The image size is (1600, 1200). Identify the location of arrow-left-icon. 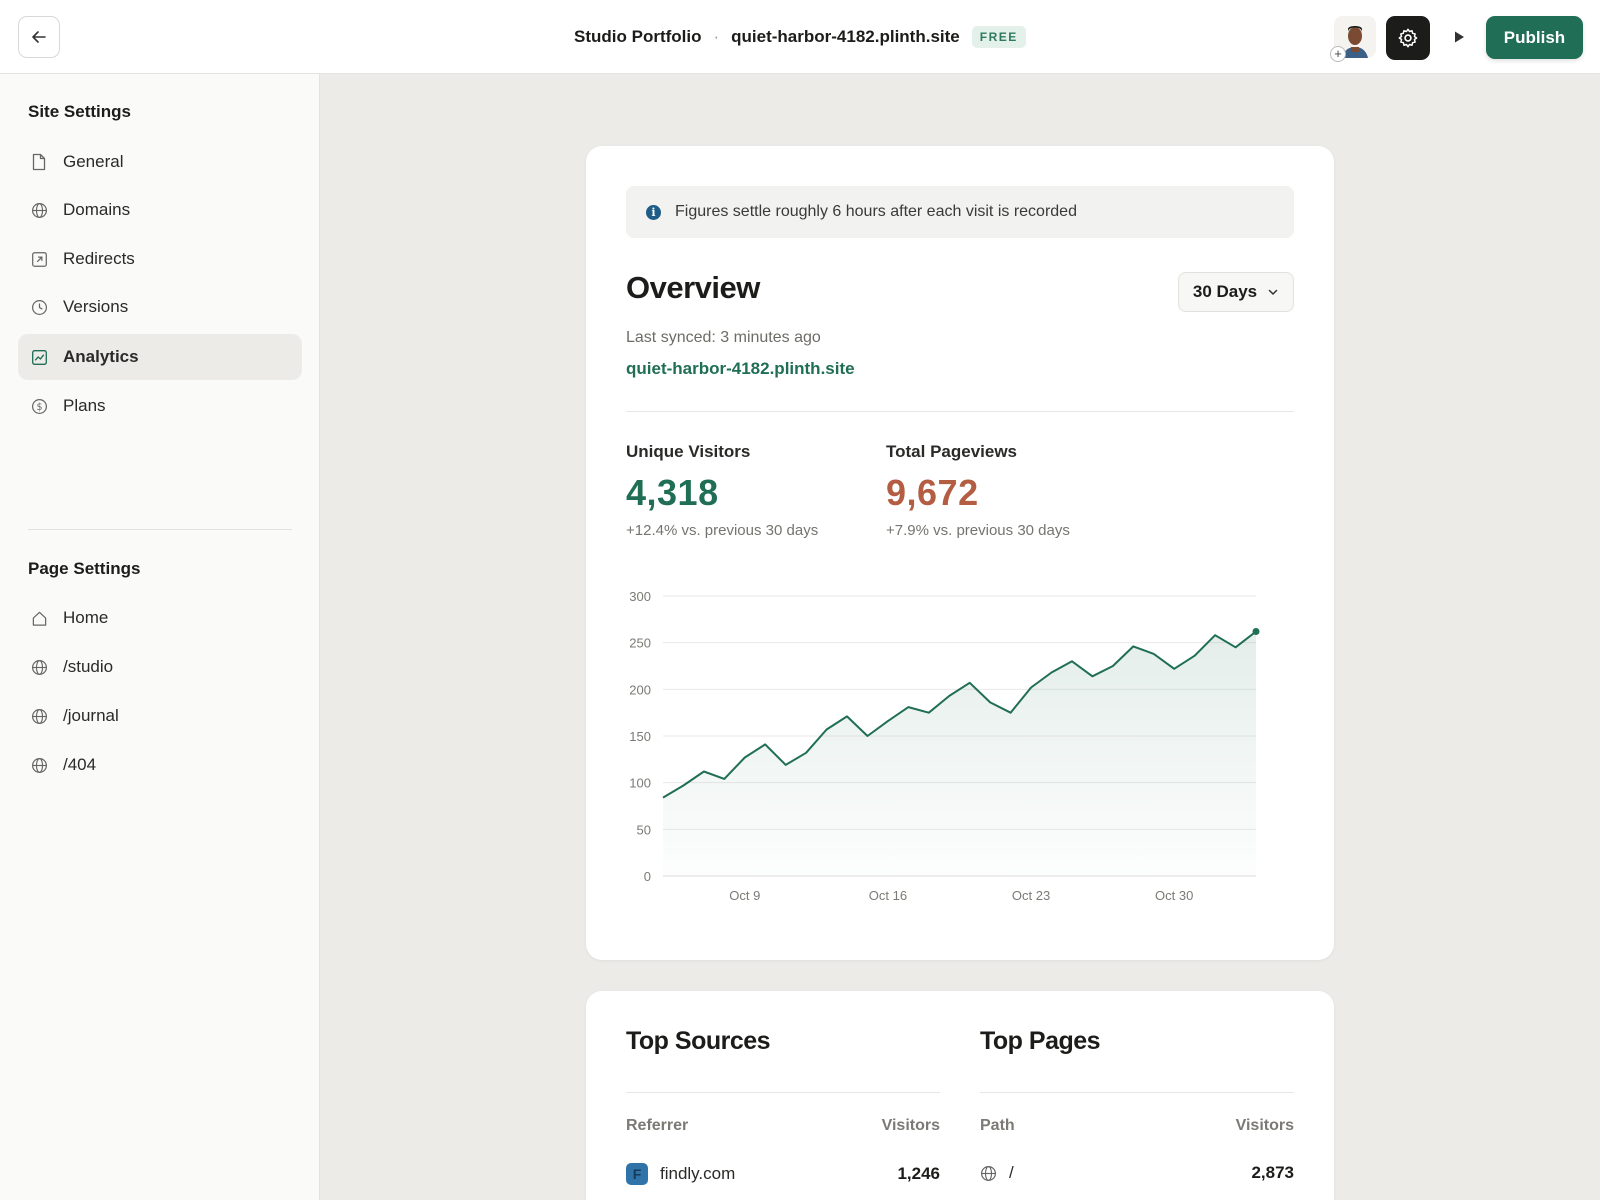
(39, 37).